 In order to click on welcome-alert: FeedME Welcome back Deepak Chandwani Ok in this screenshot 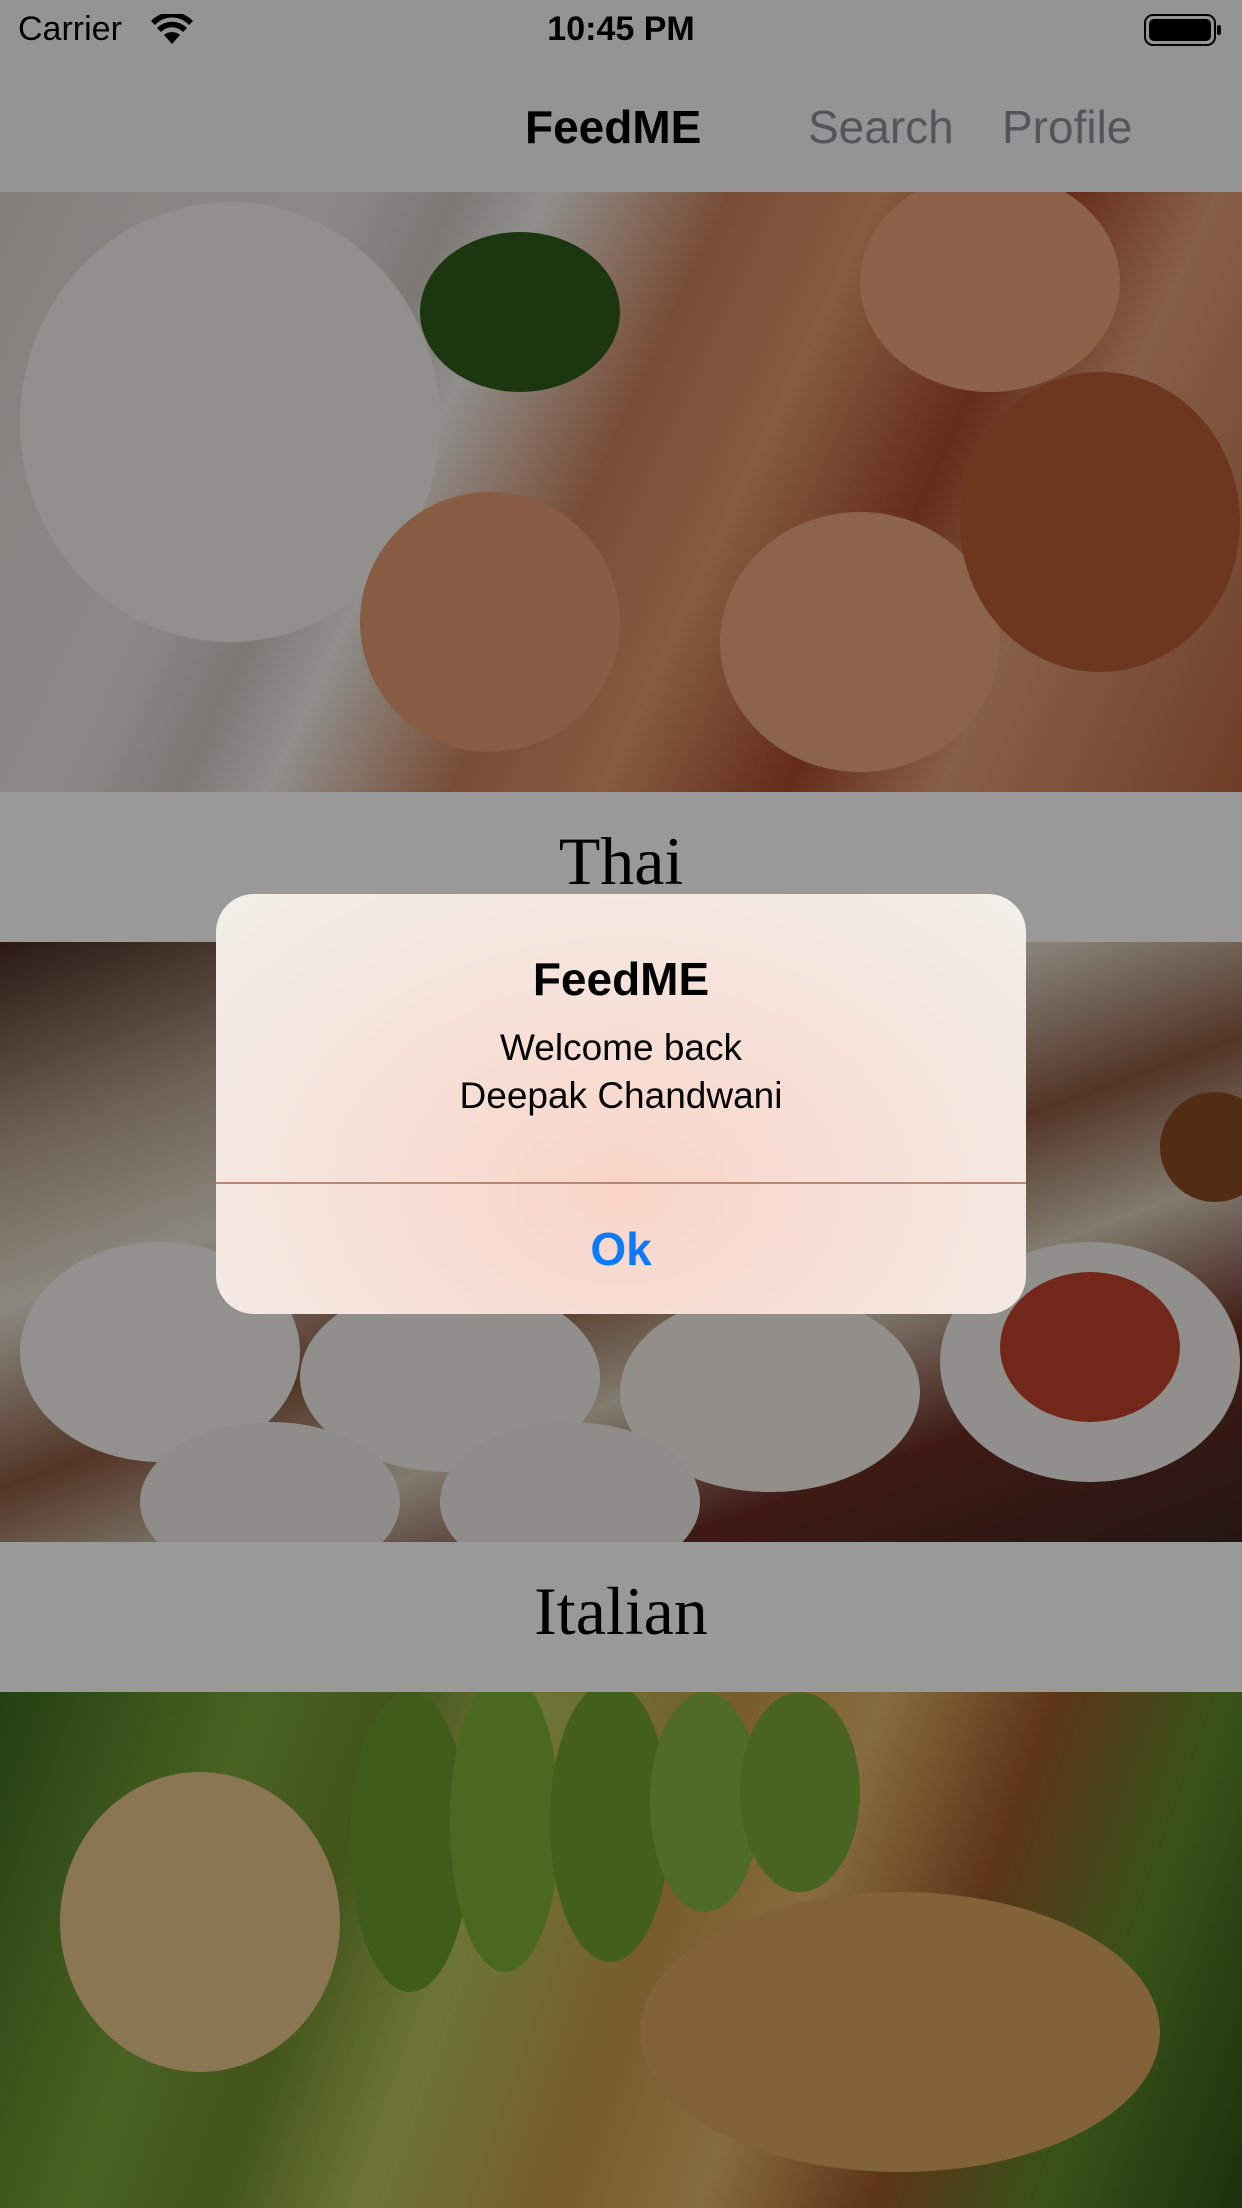, I will do `click(621, 1104)`.